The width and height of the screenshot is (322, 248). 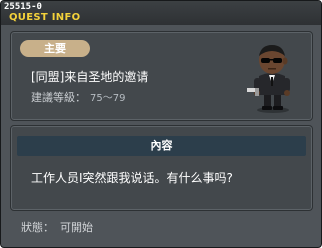 I want to click on quest-id: 25515-0, so click(x=23, y=7).